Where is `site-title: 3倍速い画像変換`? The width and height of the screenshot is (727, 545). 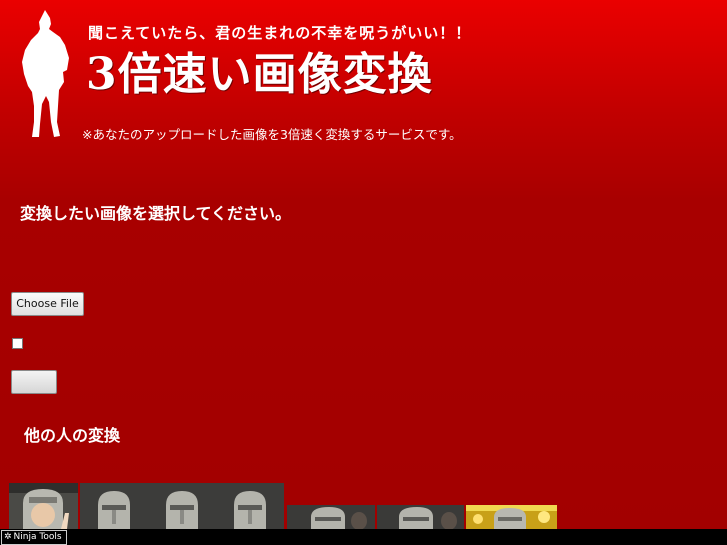
site-title: 3倍速い画像変換 is located at coordinates (259, 74).